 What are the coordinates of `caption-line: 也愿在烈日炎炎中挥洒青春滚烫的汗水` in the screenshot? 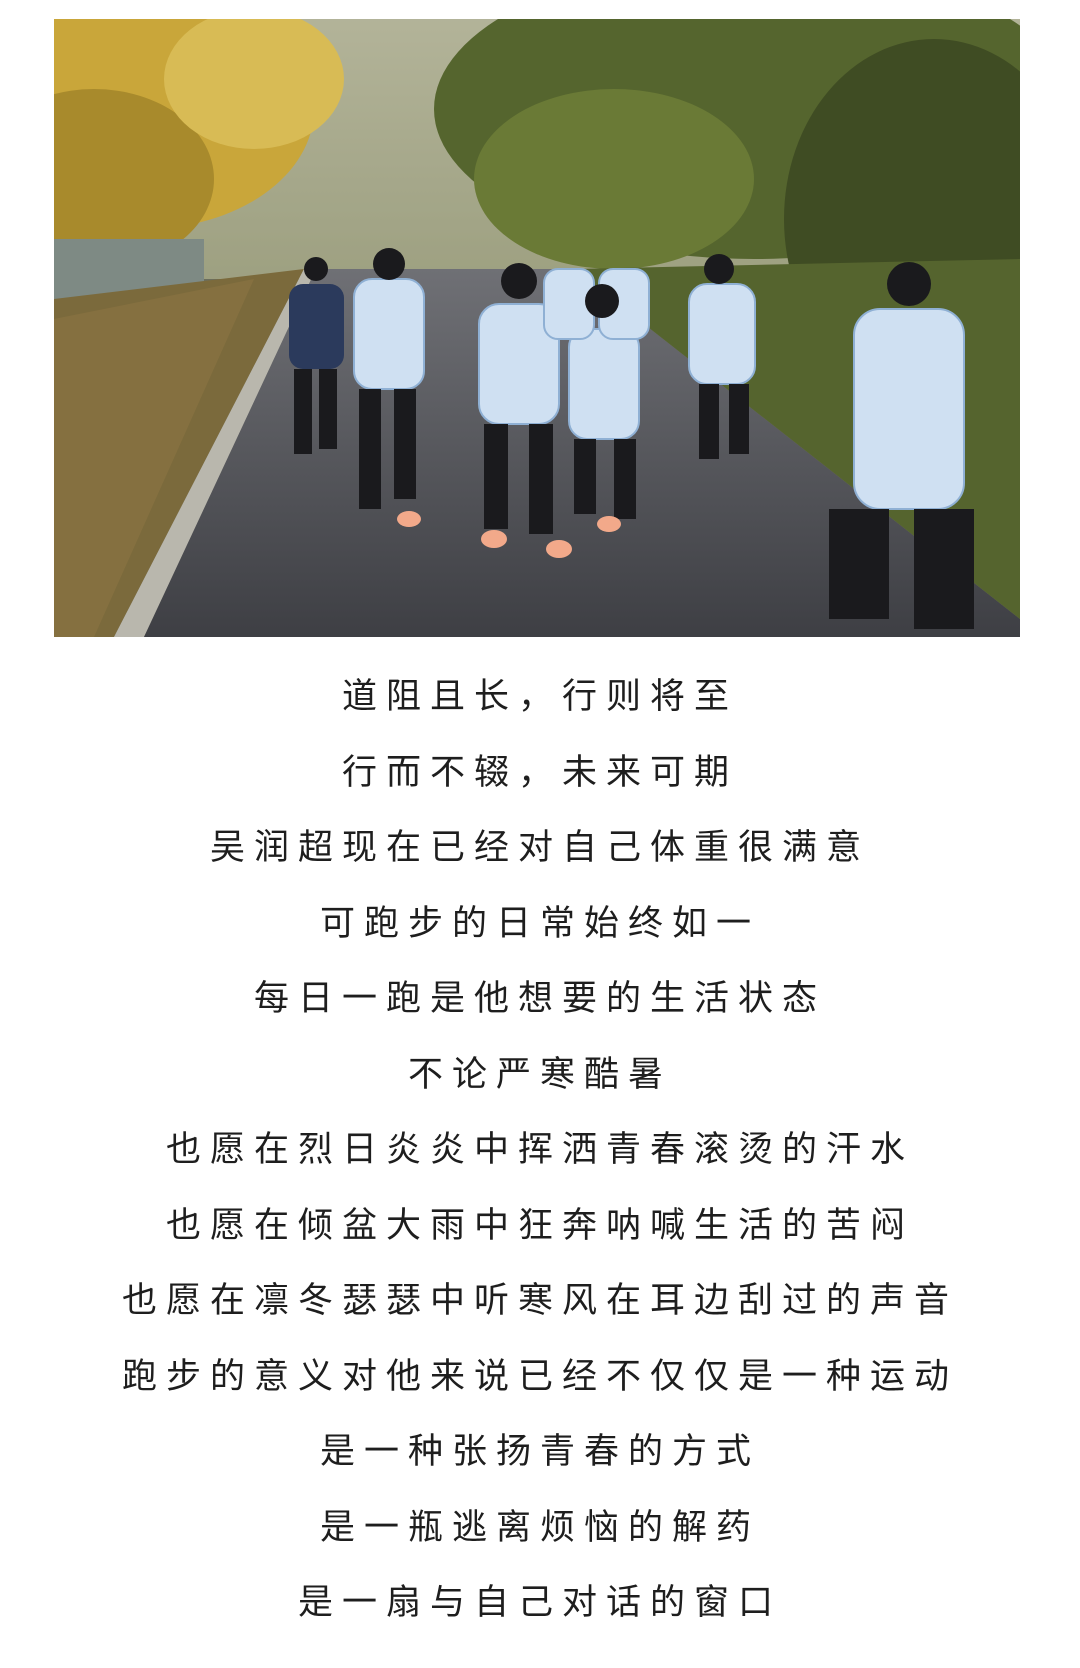 It's located at (539, 1150).